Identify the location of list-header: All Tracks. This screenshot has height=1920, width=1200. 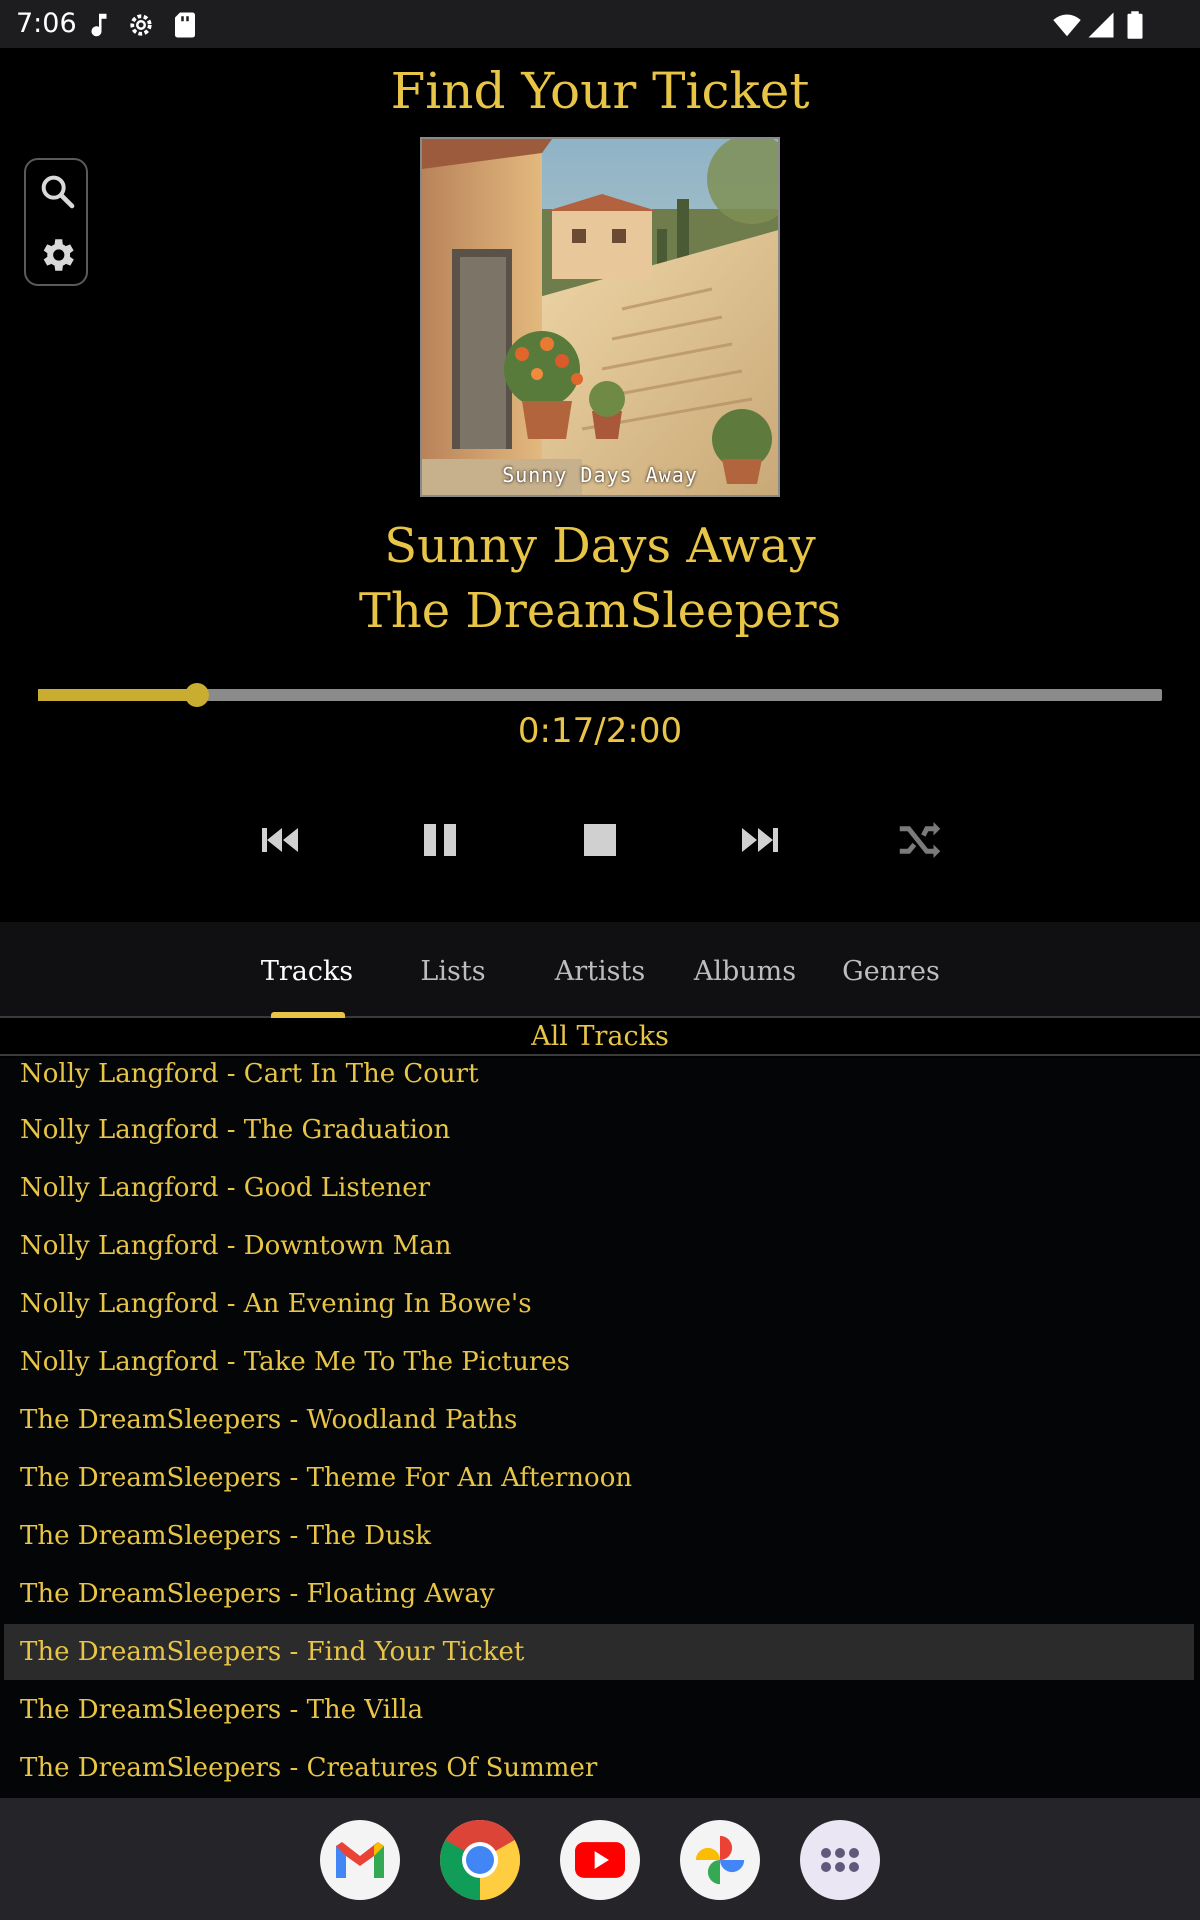
(600, 1038).